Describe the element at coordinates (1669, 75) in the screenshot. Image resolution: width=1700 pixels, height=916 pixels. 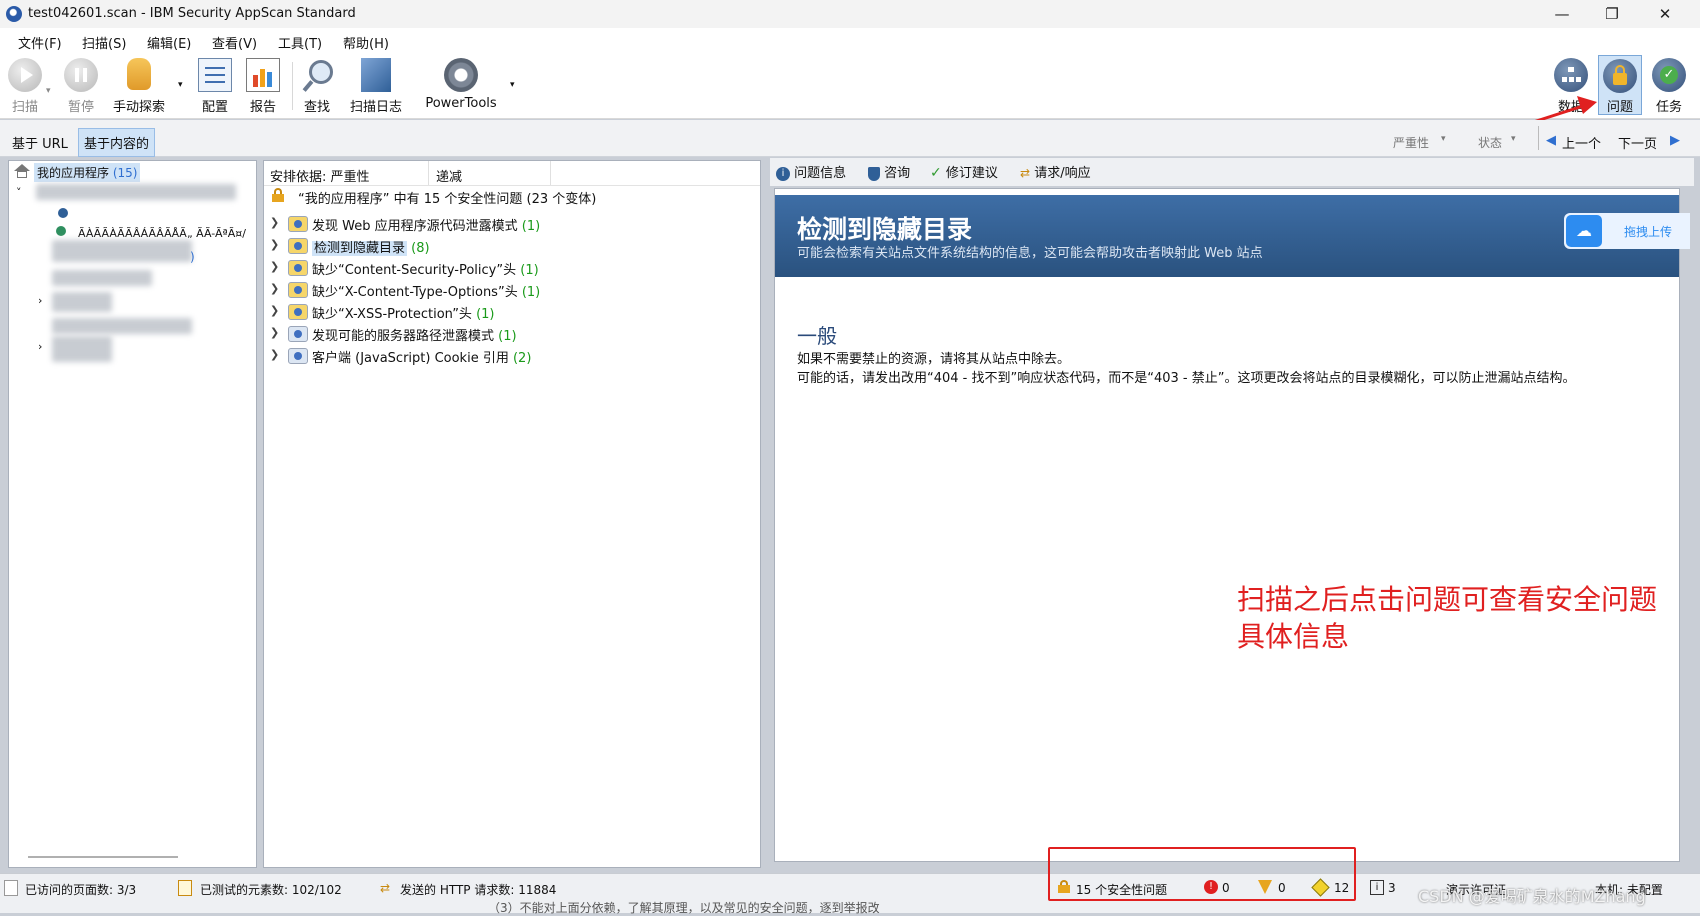
I see `check-icon: ✓` at that location.